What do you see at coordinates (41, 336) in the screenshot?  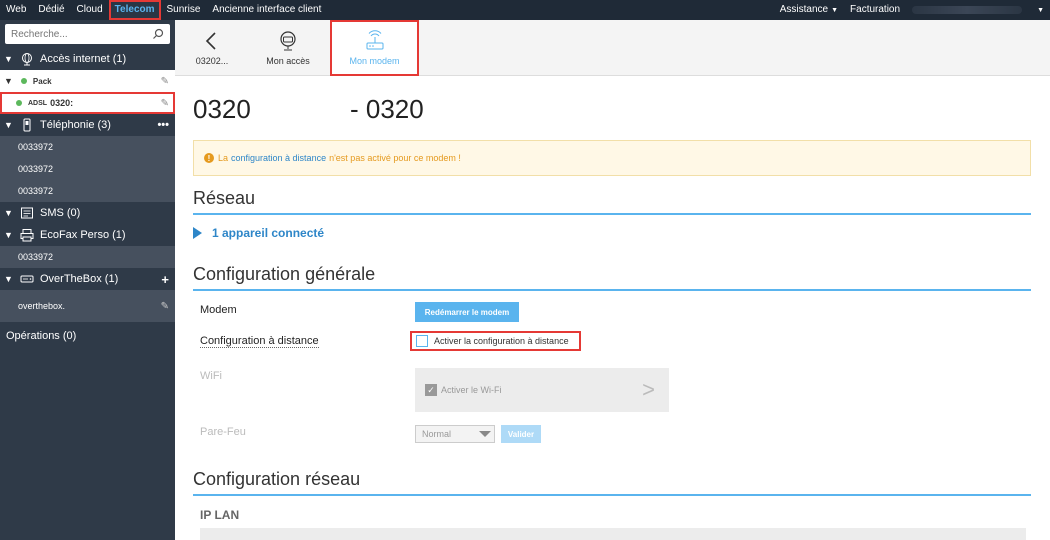 I see `sidebar-item-operations: Opérations (0)` at bounding box center [41, 336].